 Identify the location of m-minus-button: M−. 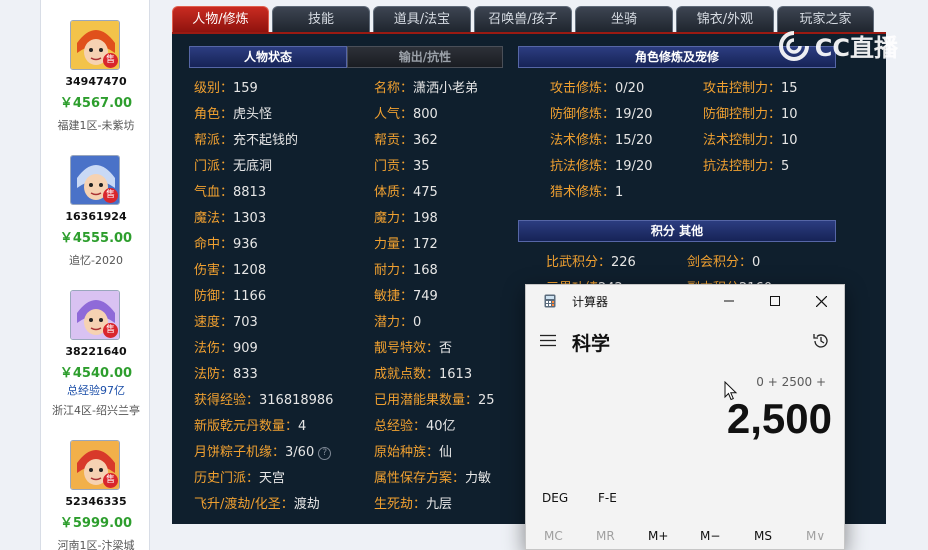
(710, 536).